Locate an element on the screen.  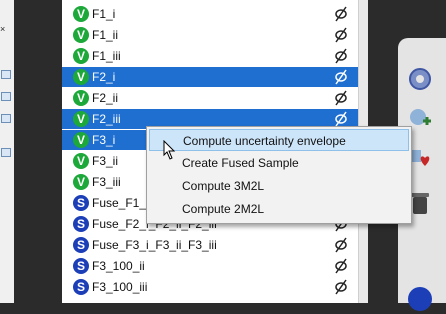
tree-item: S Fuse_F3_i_F3_ii_F3_iii is located at coordinates (210, 245).